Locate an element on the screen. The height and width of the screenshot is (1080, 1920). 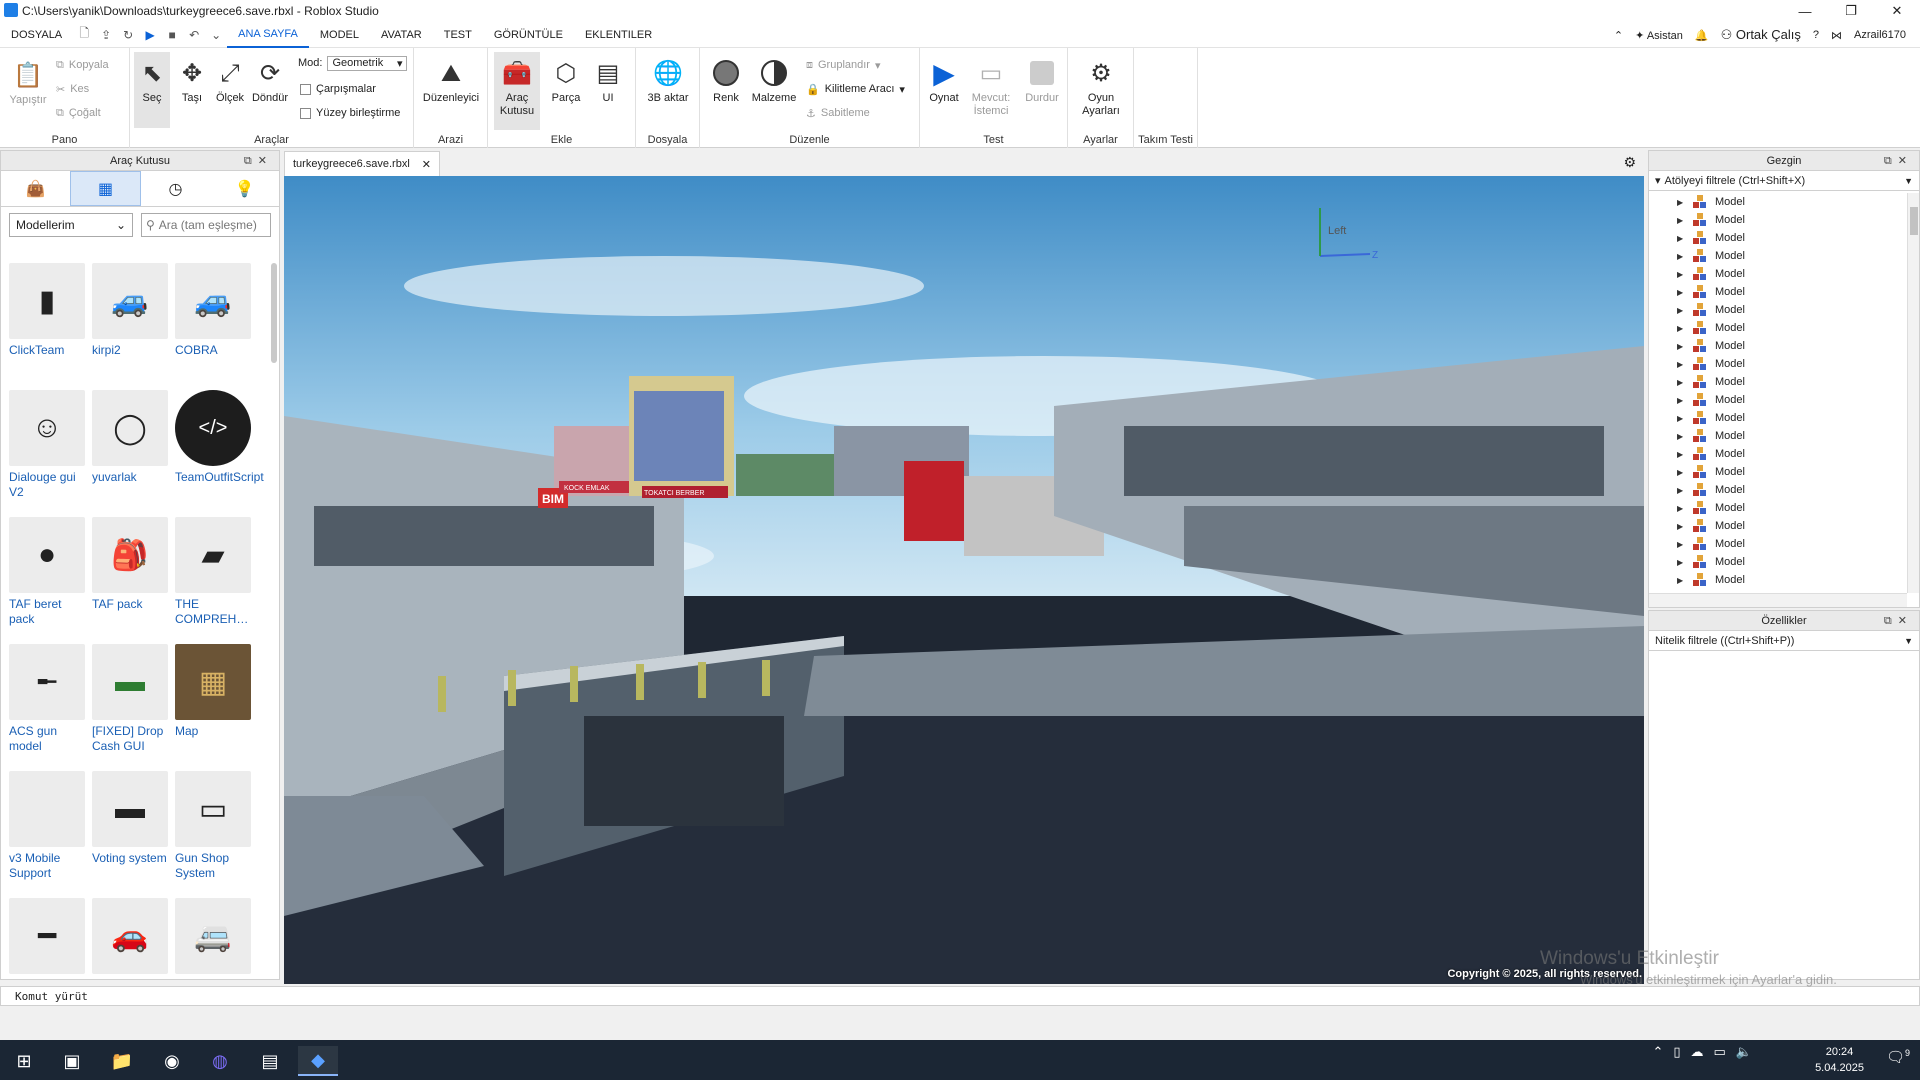
menu-avatar: AVATAR is located at coordinates (401, 35).